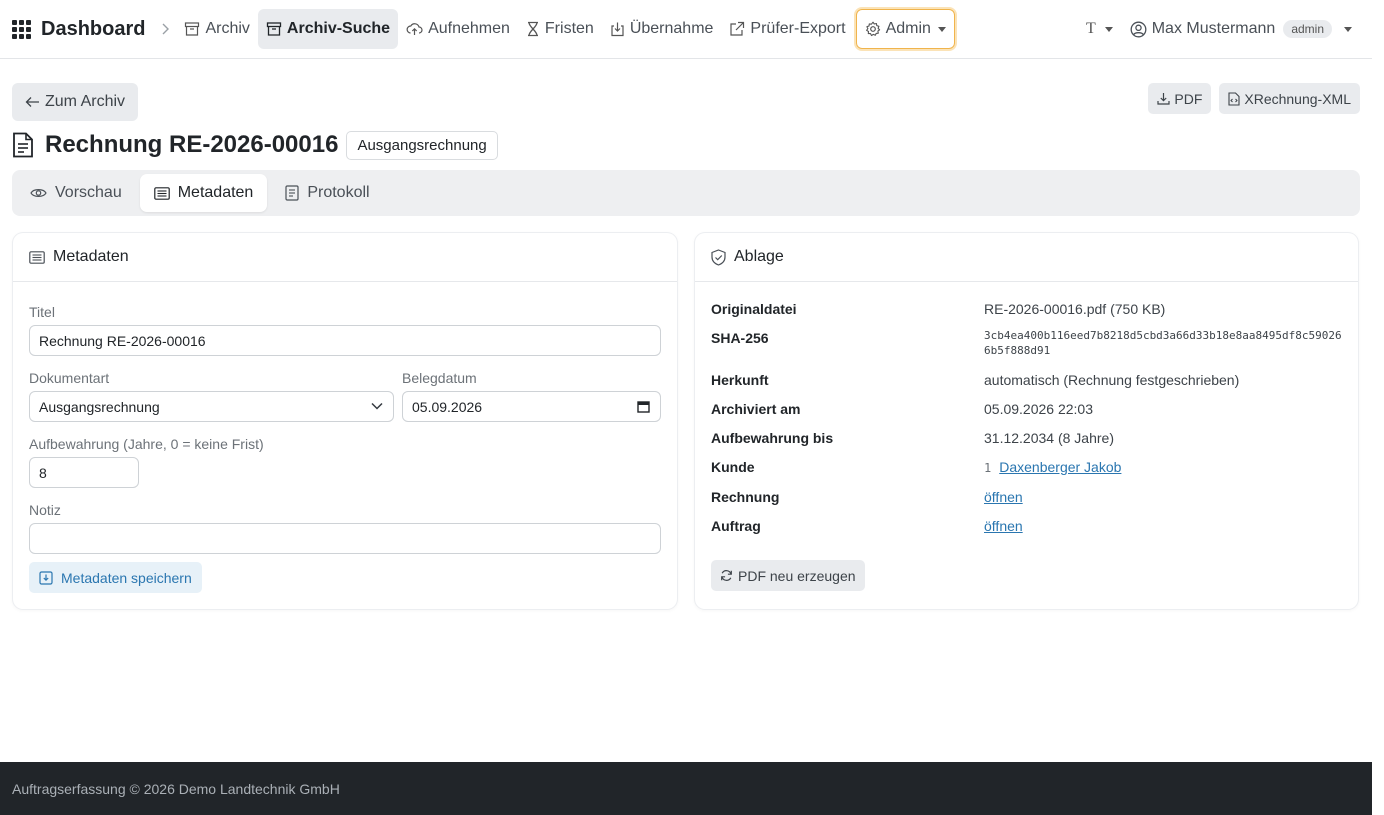 The width and height of the screenshot is (1384, 815). What do you see at coordinates (533, 29) in the screenshot?
I see `hourglass-icon` at bounding box center [533, 29].